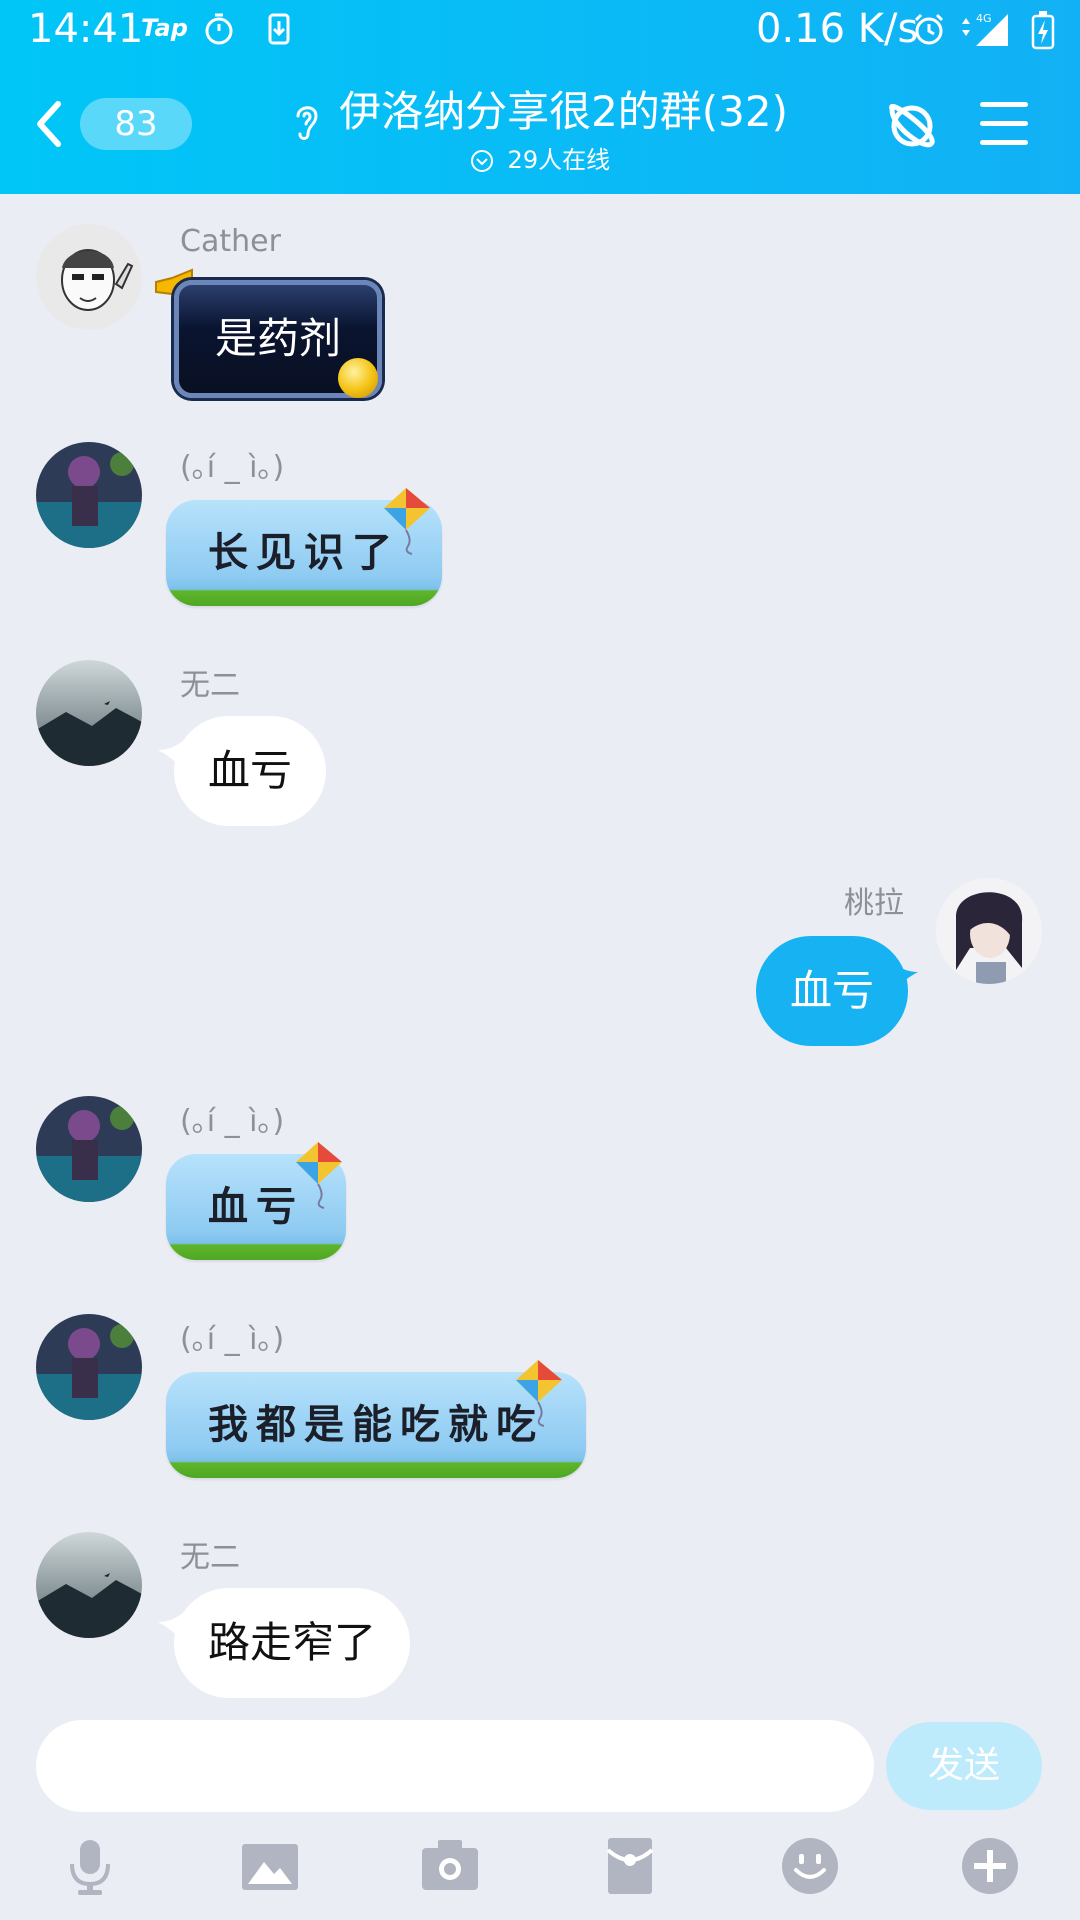 This screenshot has height=1920, width=1080. I want to click on menu-button, so click(1004, 124).